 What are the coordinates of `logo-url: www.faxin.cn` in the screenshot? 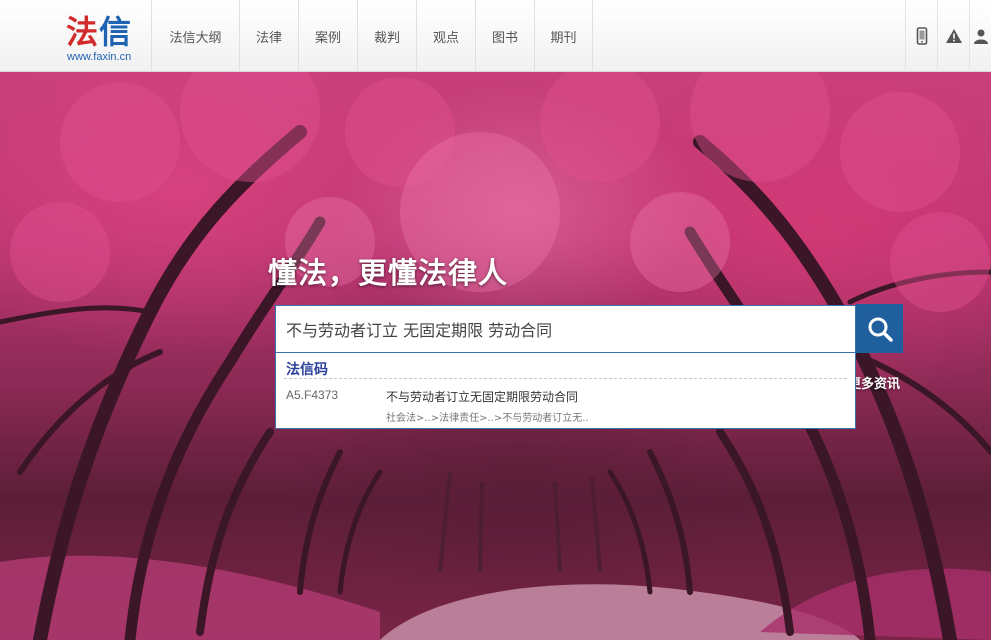 It's located at (99, 57).